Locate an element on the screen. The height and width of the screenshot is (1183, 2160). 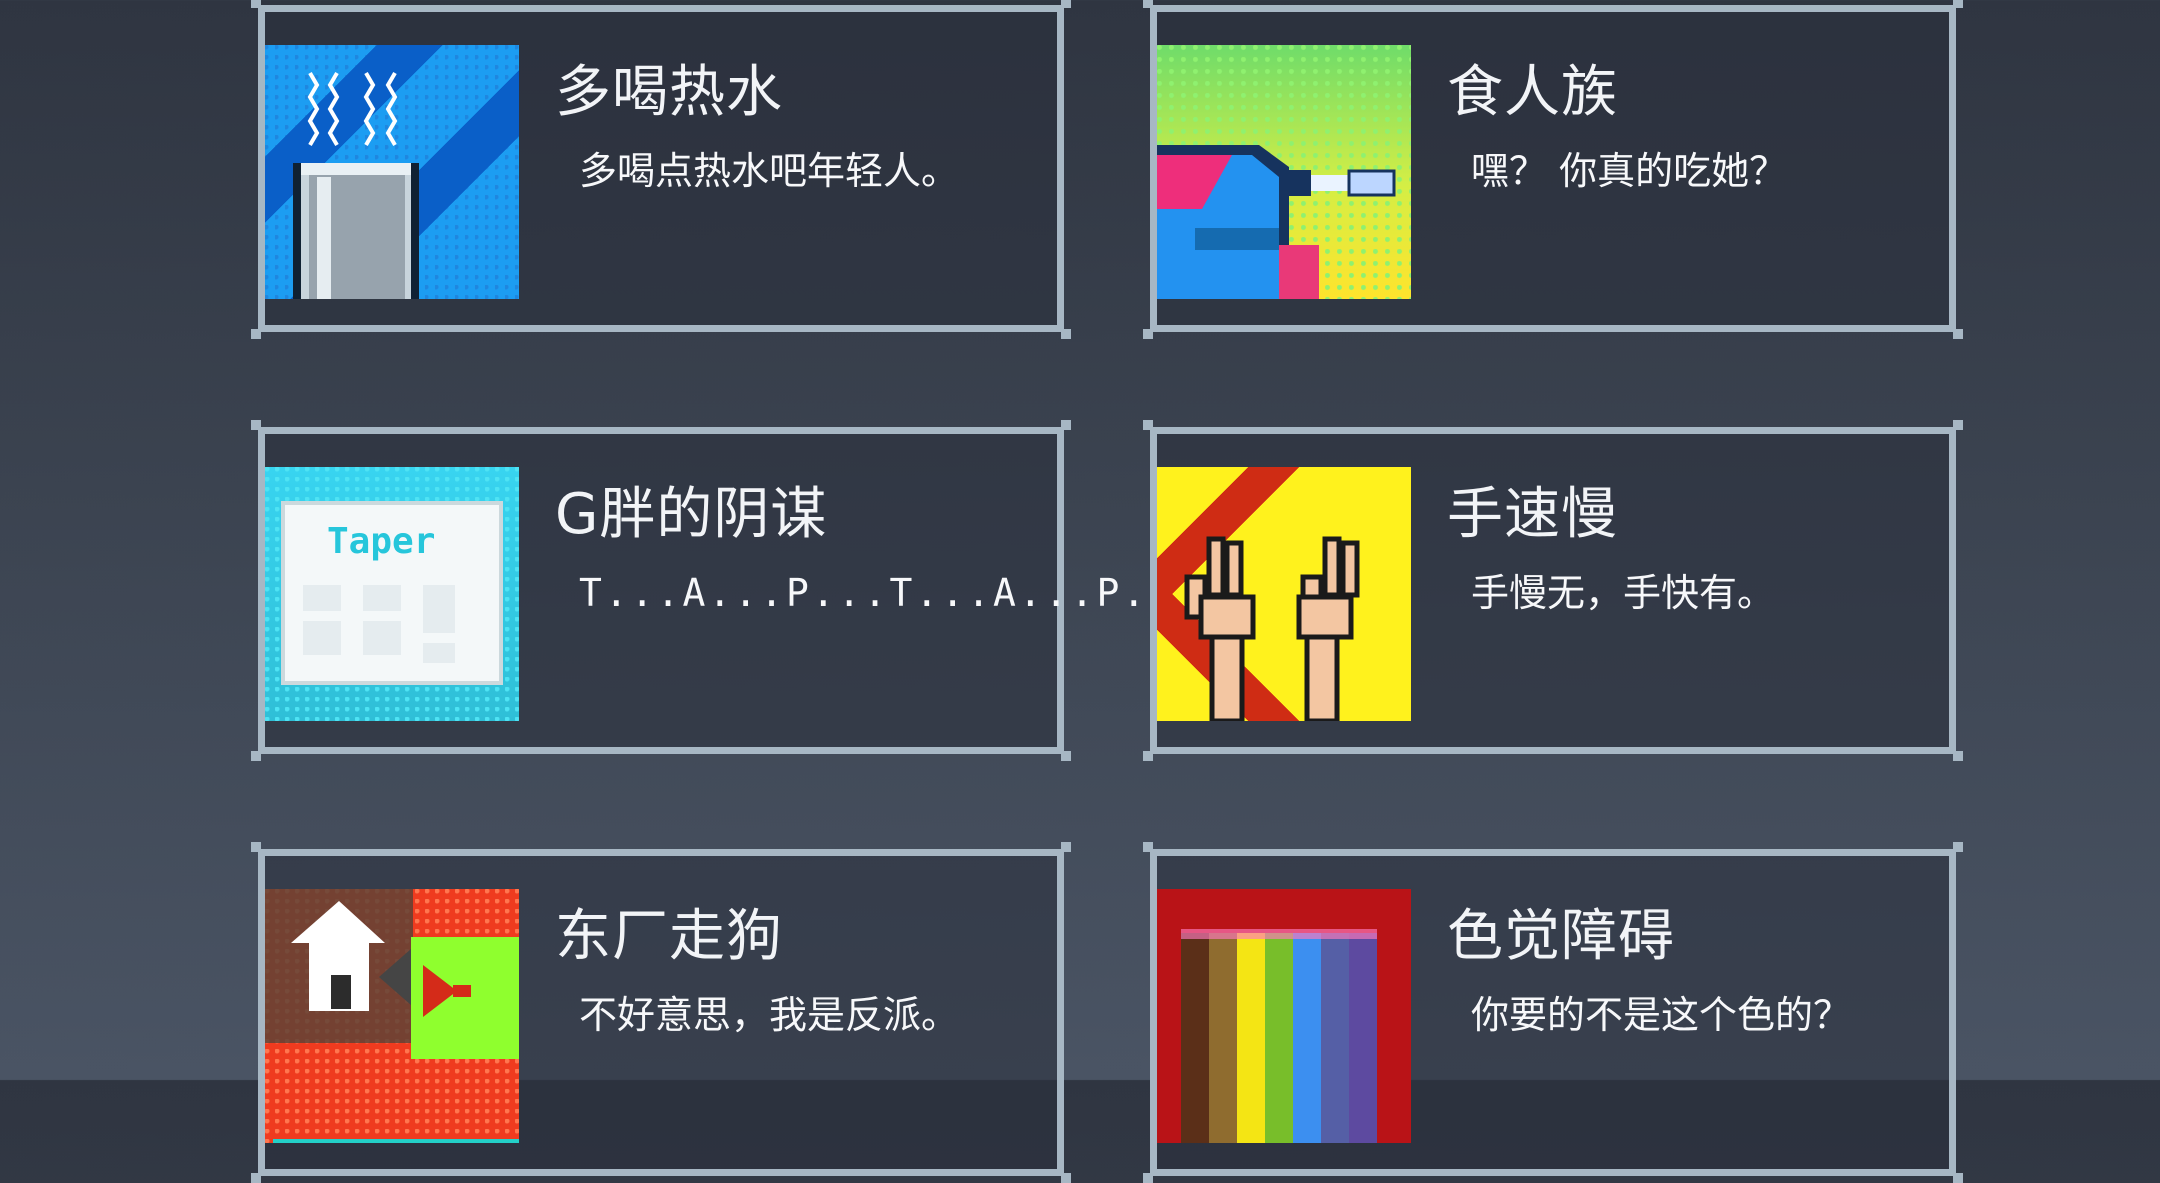
game-title: 食人族 is located at coordinates (1532, 92).